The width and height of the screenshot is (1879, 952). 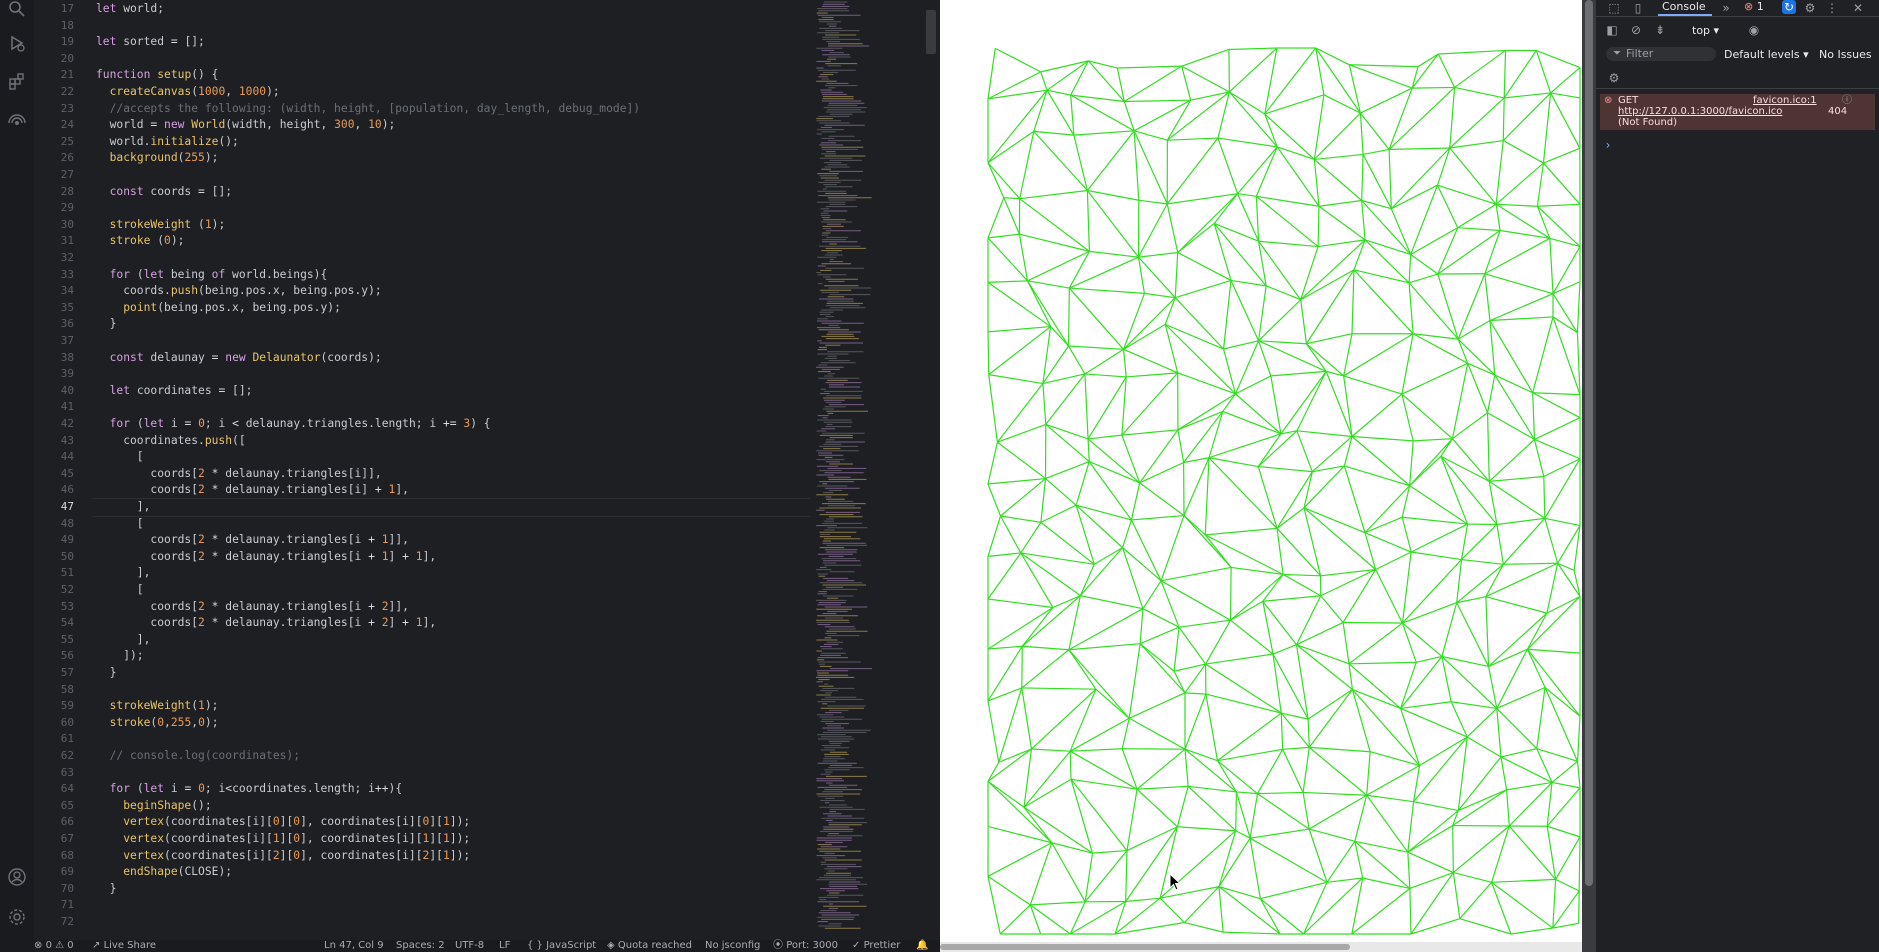 What do you see at coordinates (67, 58) in the screenshot?
I see `line-number: 20` at bounding box center [67, 58].